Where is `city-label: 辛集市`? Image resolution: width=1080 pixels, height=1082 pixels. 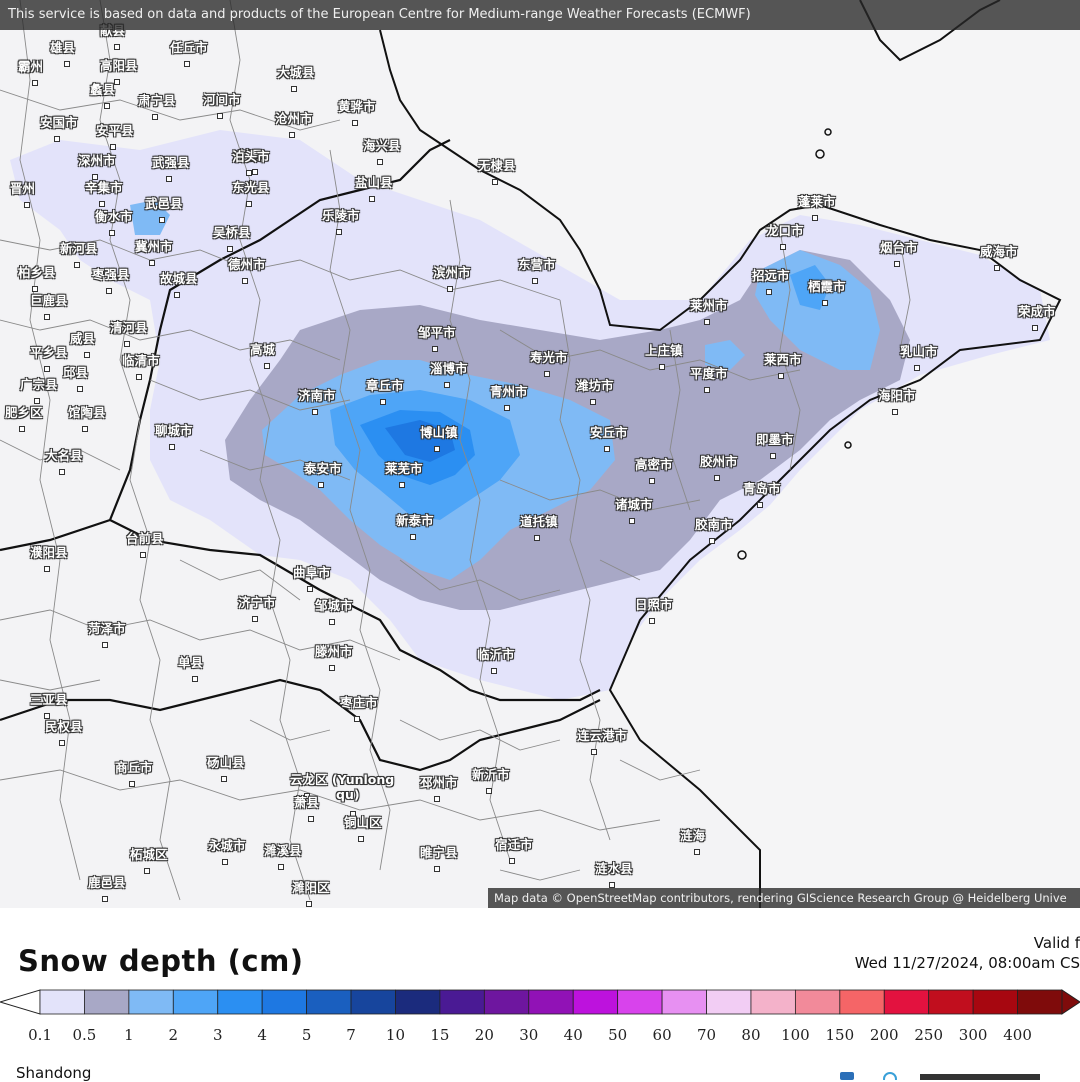
city-label: 辛集市 is located at coordinates (104, 186).